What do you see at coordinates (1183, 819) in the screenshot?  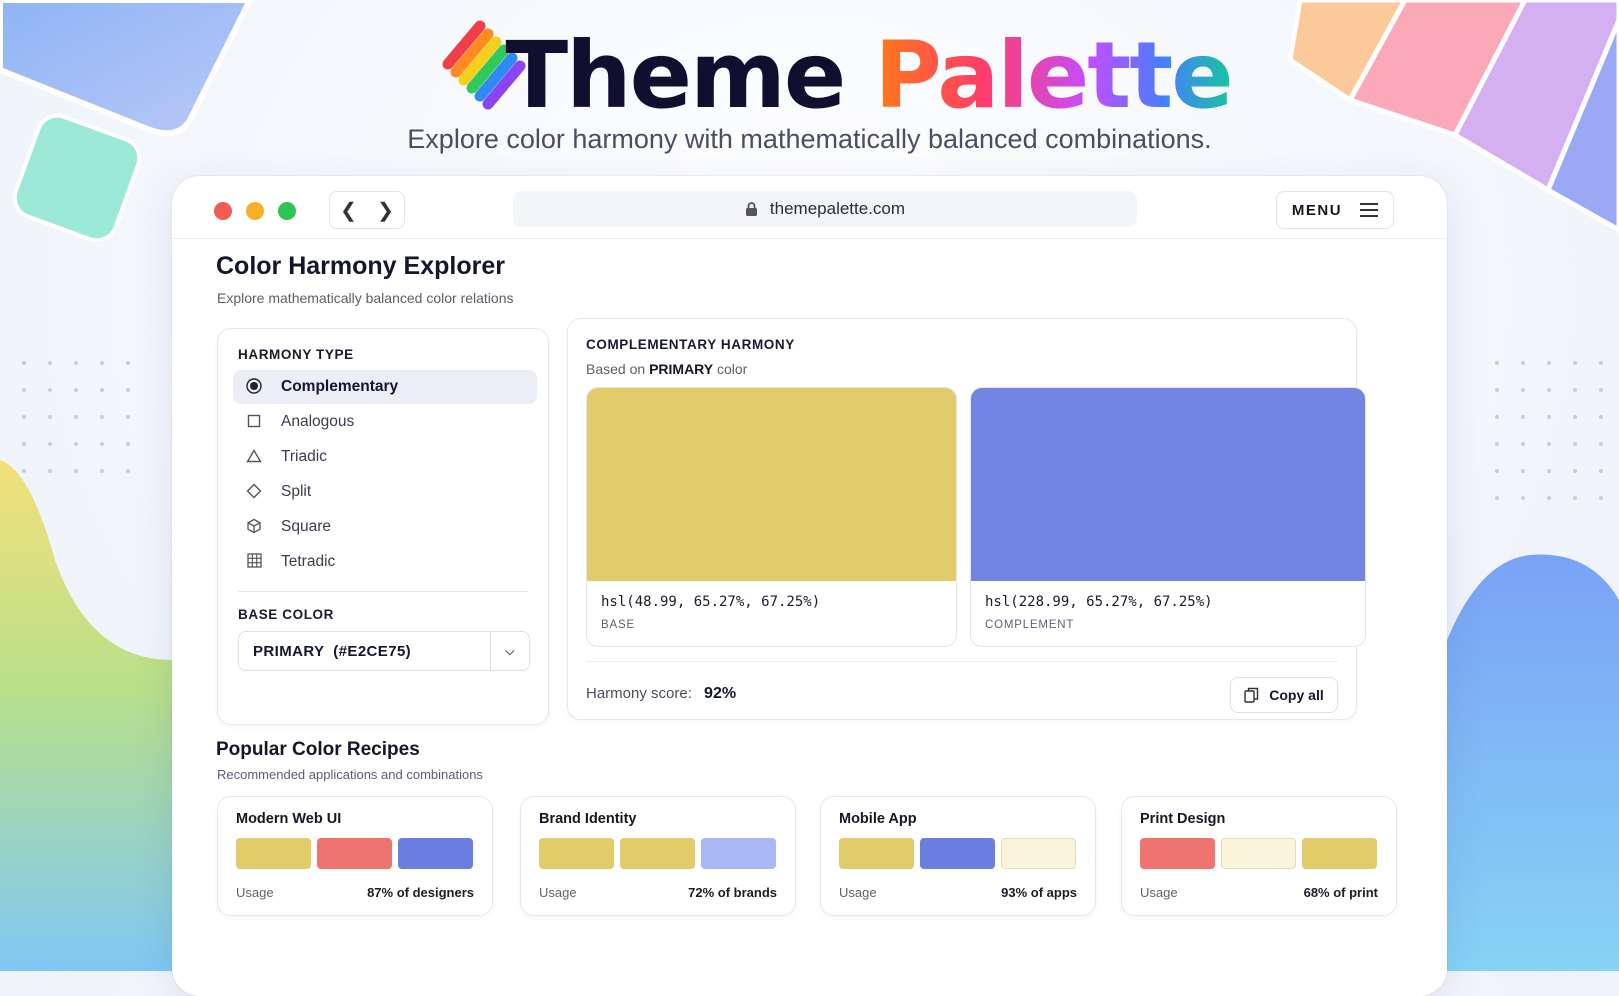 I see `recipe-name: Print Design` at bounding box center [1183, 819].